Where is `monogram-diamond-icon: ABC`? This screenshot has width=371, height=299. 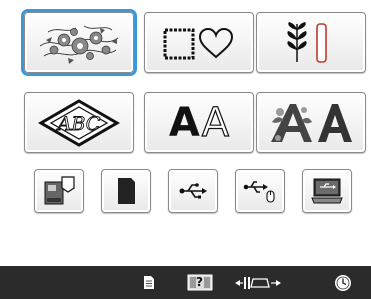
monogram-diamond-icon: ABC is located at coordinates (79, 123).